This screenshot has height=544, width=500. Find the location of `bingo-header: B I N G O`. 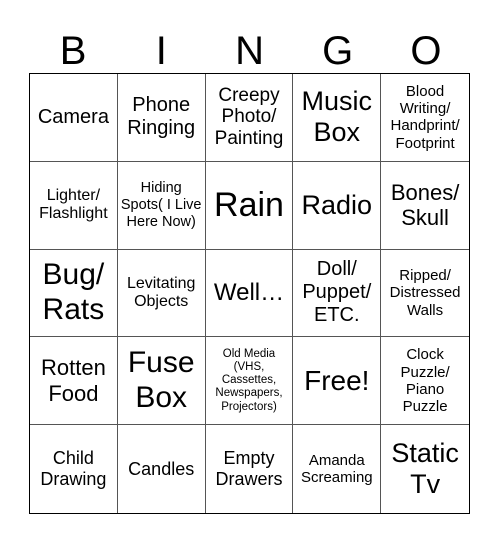

bingo-header: B I N G O is located at coordinates (249, 47).